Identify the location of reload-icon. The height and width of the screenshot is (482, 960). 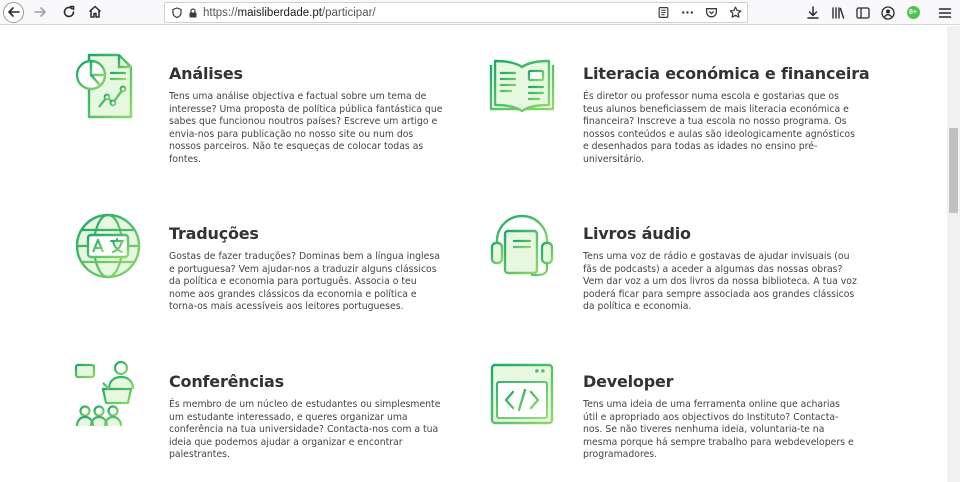
(69, 11).